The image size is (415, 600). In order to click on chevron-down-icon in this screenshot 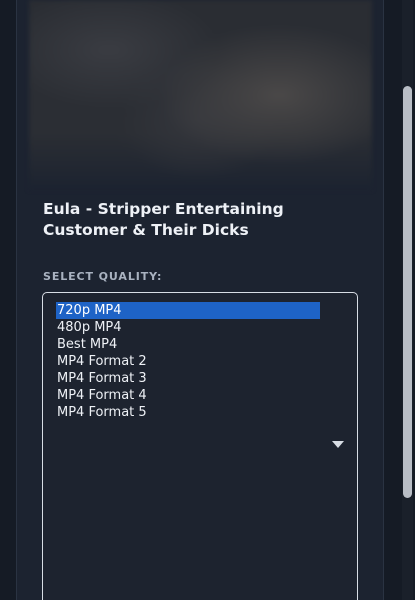, I will do `click(338, 444)`.